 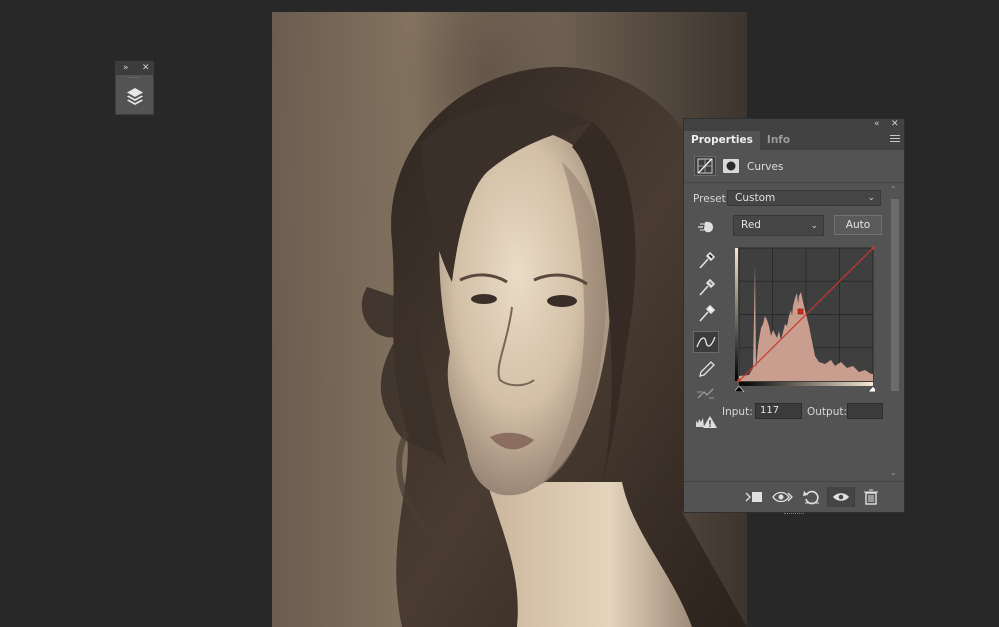 I want to click on collapse-panel-icon: «, so click(x=877, y=124).